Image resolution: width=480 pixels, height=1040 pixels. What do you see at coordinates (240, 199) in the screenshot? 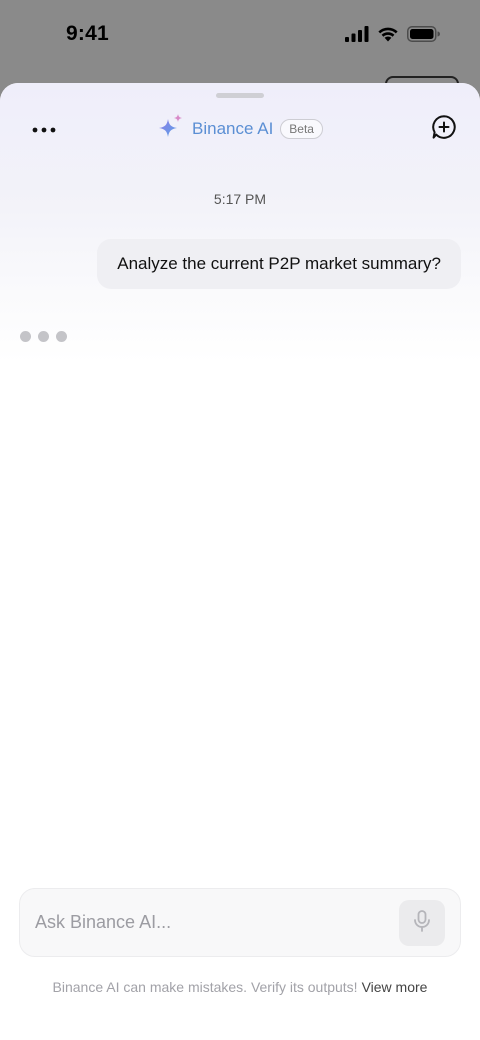
I see `message-timestamp: 5:17 PM` at bounding box center [240, 199].